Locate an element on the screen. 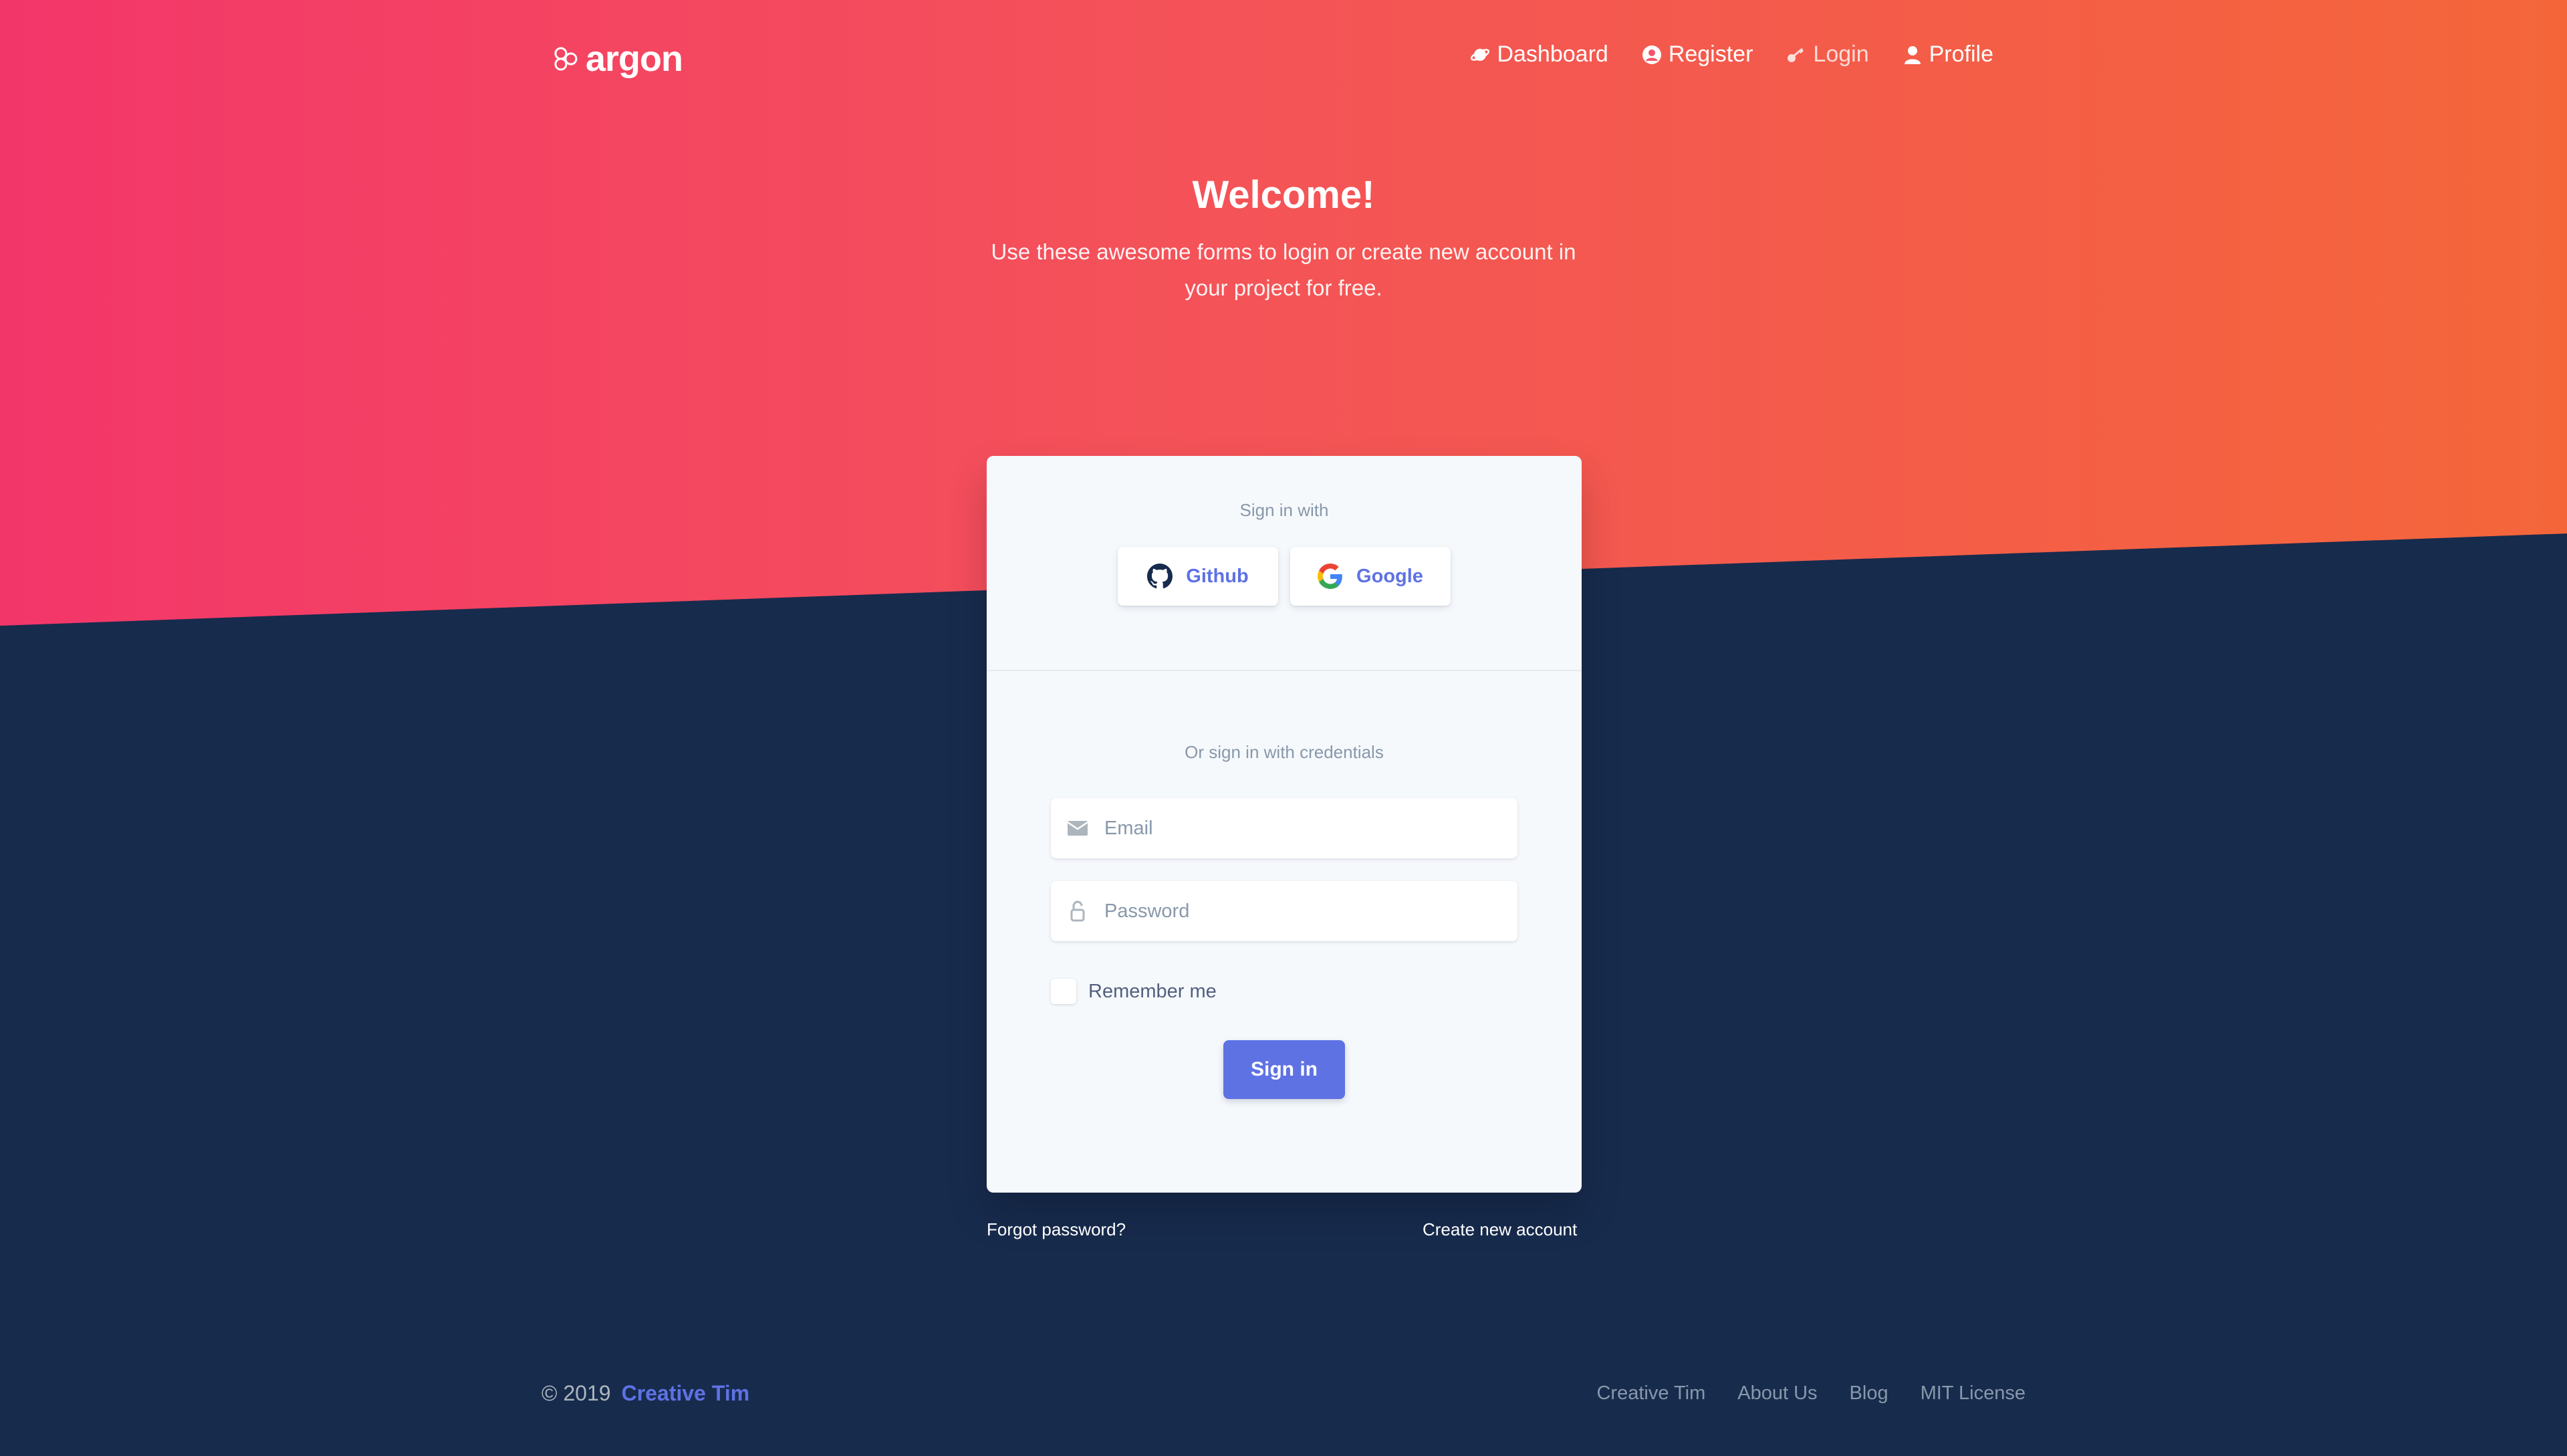 This screenshot has width=2567, height=1456. remember-me: Remember me is located at coordinates (1134, 991).